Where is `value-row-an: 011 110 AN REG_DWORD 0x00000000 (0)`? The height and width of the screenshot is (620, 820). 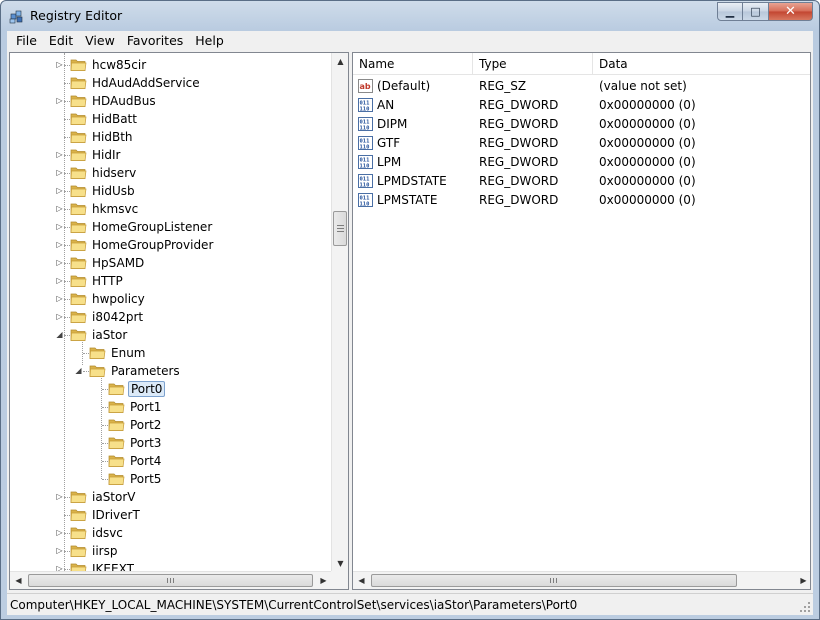 value-row-an: 011 110 AN REG_DWORD 0x00000000 (0) is located at coordinates (581, 105).